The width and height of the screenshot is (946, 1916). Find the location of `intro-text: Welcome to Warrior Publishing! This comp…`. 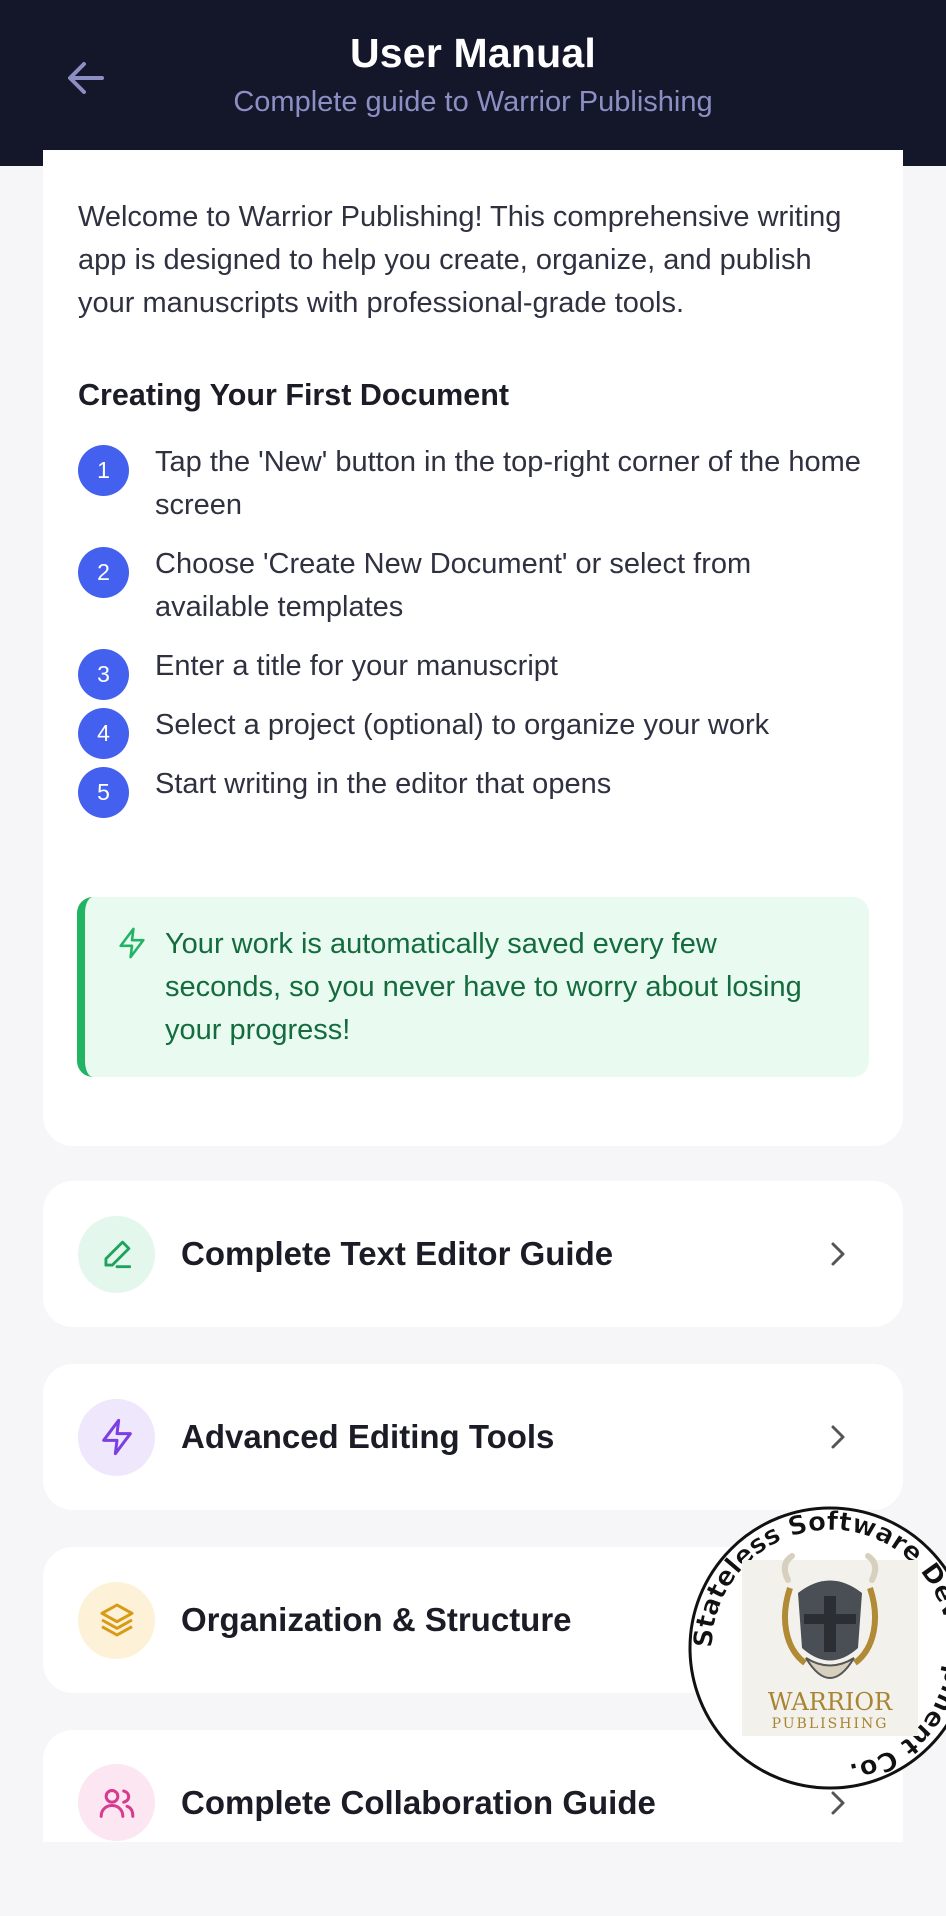

intro-text: Welcome to Warrior Publishing! This comp… is located at coordinates (460, 260).